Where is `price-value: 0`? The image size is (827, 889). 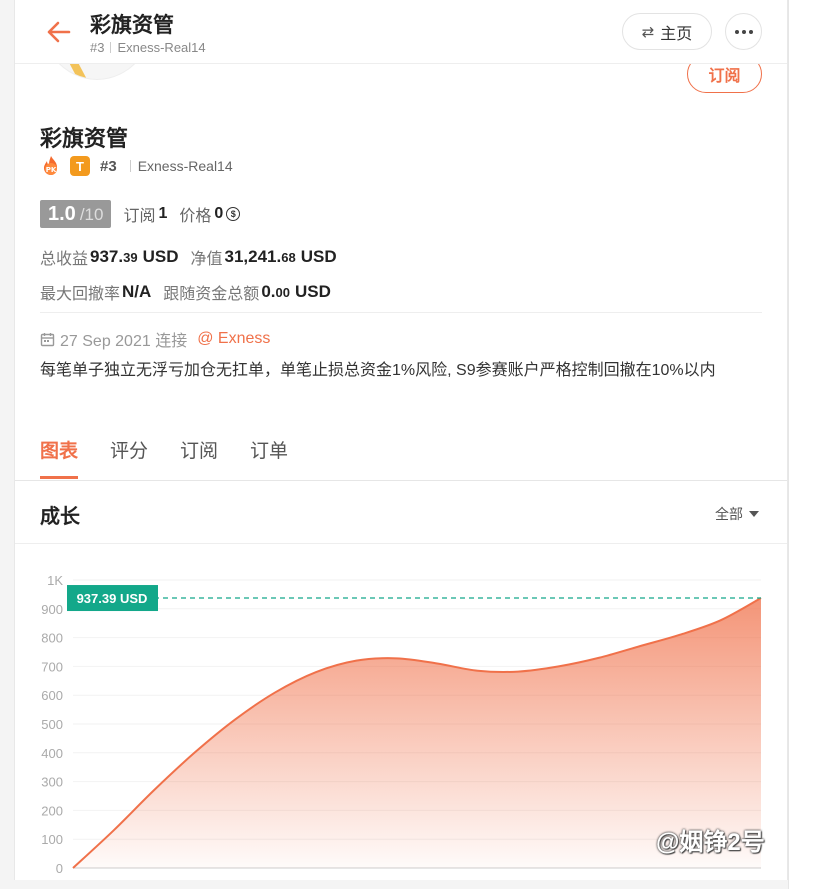 price-value: 0 is located at coordinates (219, 213).